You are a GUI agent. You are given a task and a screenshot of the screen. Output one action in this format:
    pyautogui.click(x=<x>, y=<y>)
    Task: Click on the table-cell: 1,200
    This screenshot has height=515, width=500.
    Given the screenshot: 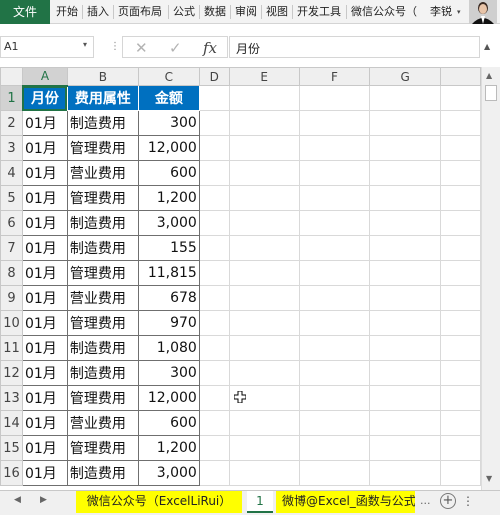 What is the action you would take?
    pyautogui.click(x=168, y=448)
    